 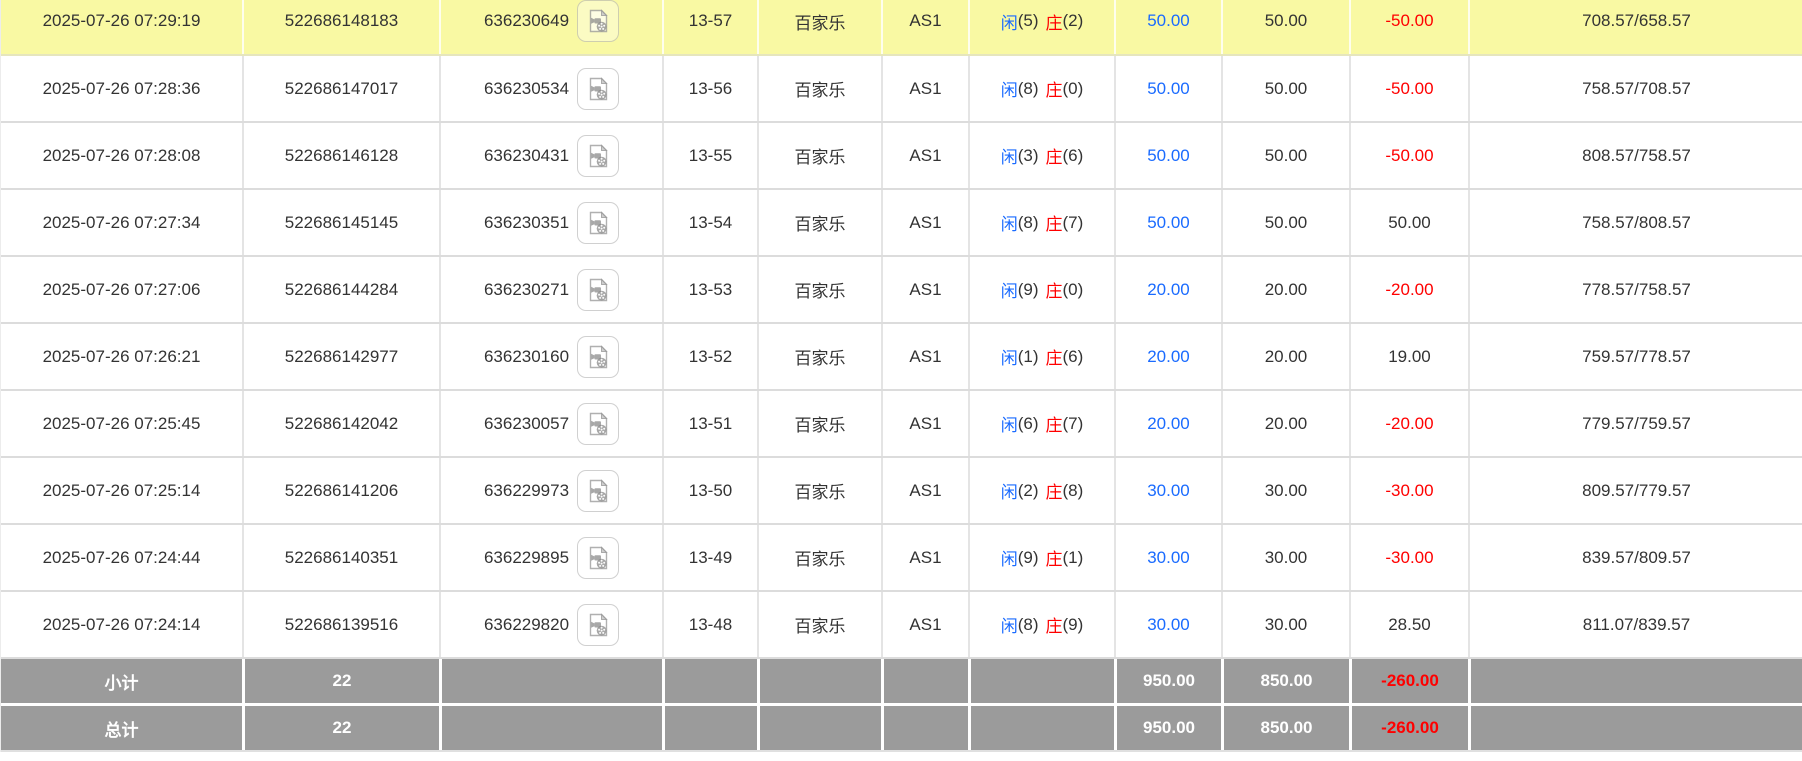 What do you see at coordinates (710, 557) in the screenshot?
I see `round-no: 13-49` at bounding box center [710, 557].